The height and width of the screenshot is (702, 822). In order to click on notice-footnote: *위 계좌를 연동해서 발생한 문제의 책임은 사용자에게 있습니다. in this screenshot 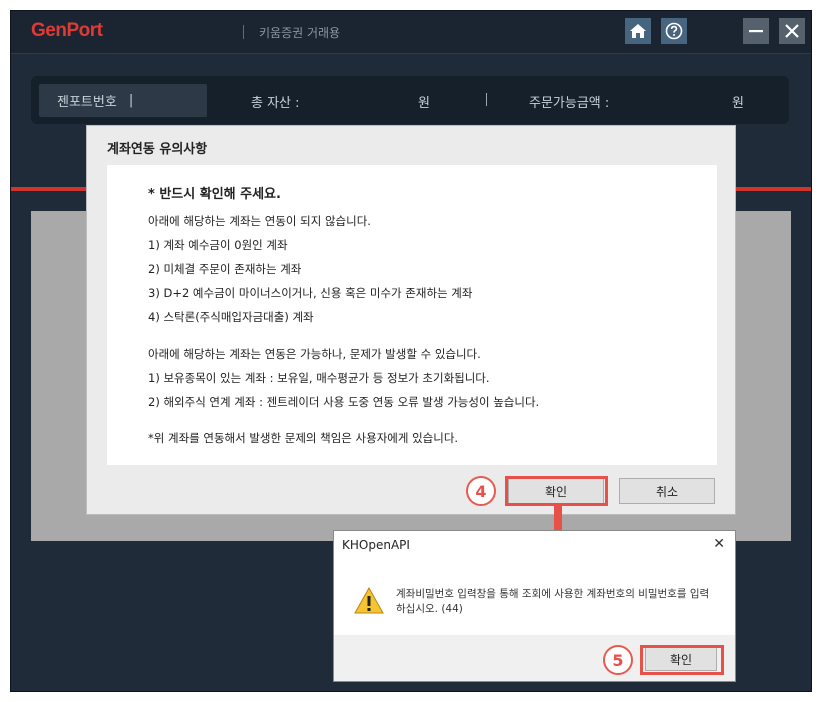, I will do `click(303, 438)`.